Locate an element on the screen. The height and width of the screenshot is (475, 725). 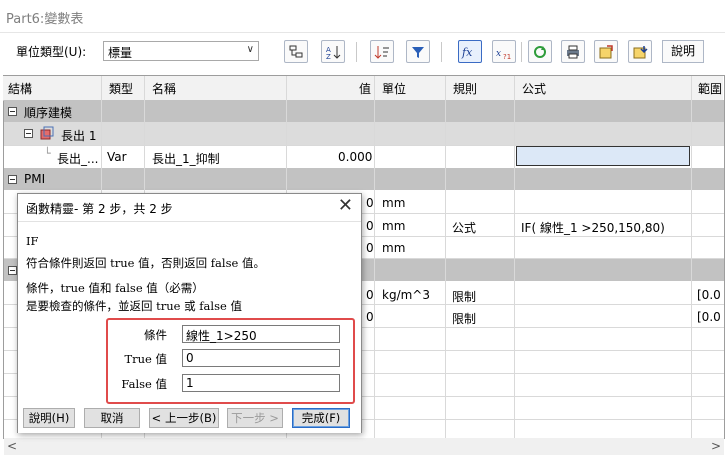
help-button: 說明 is located at coordinates (683, 51).